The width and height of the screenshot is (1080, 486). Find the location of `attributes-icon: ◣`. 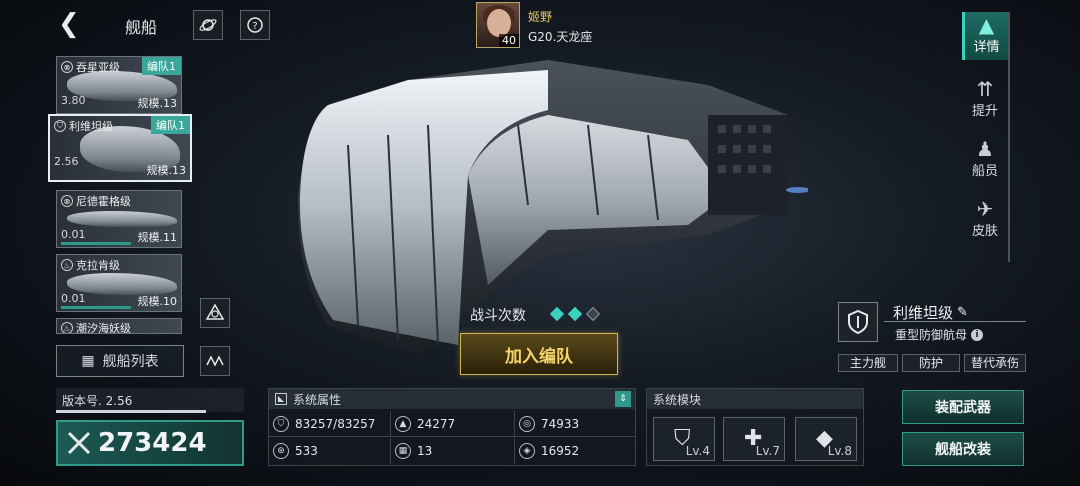

attributes-icon: ◣ is located at coordinates (281, 399).